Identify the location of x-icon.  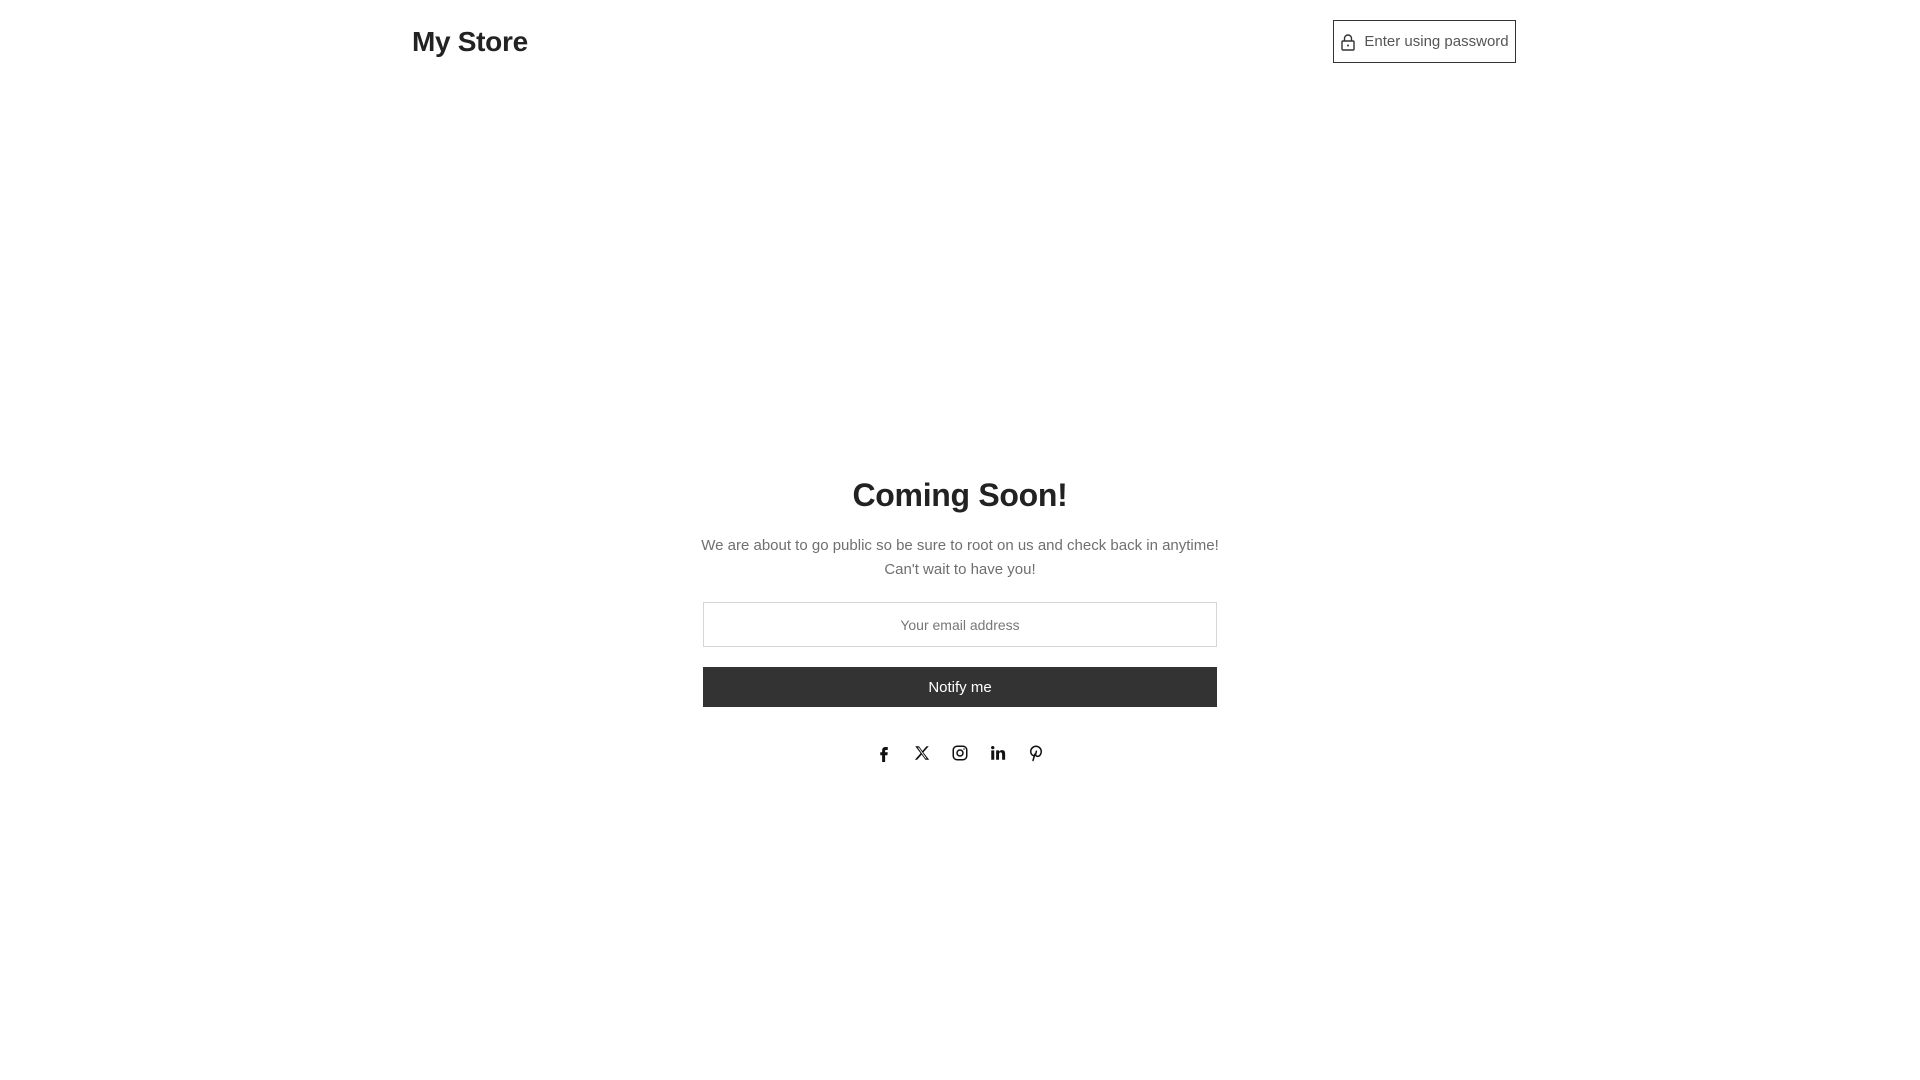
(922, 753).